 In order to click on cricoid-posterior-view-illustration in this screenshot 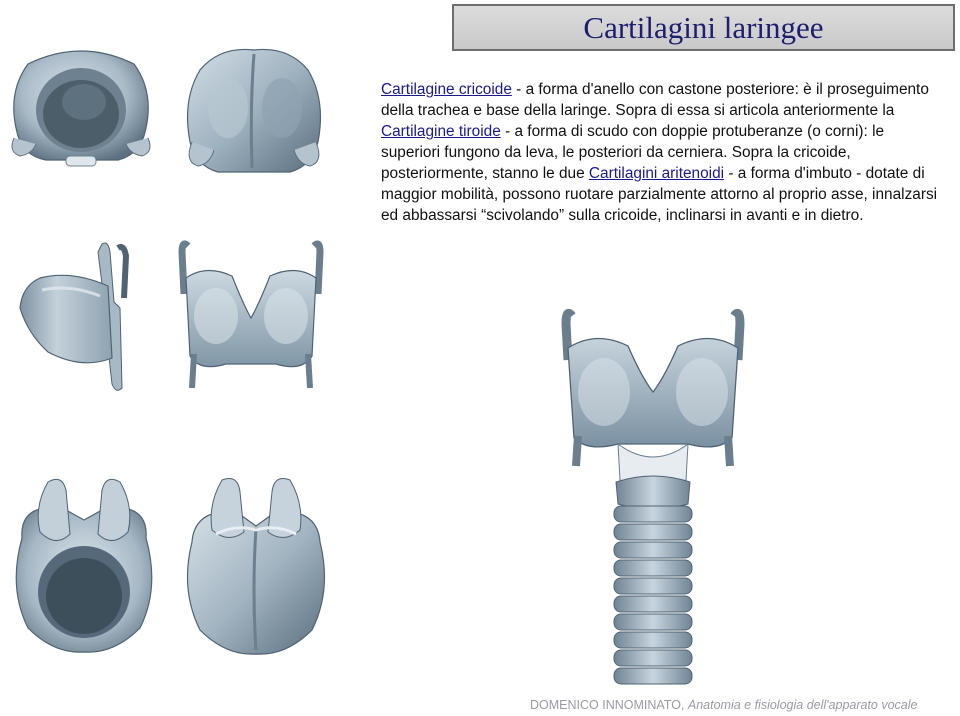, I will do `click(254, 110)`.